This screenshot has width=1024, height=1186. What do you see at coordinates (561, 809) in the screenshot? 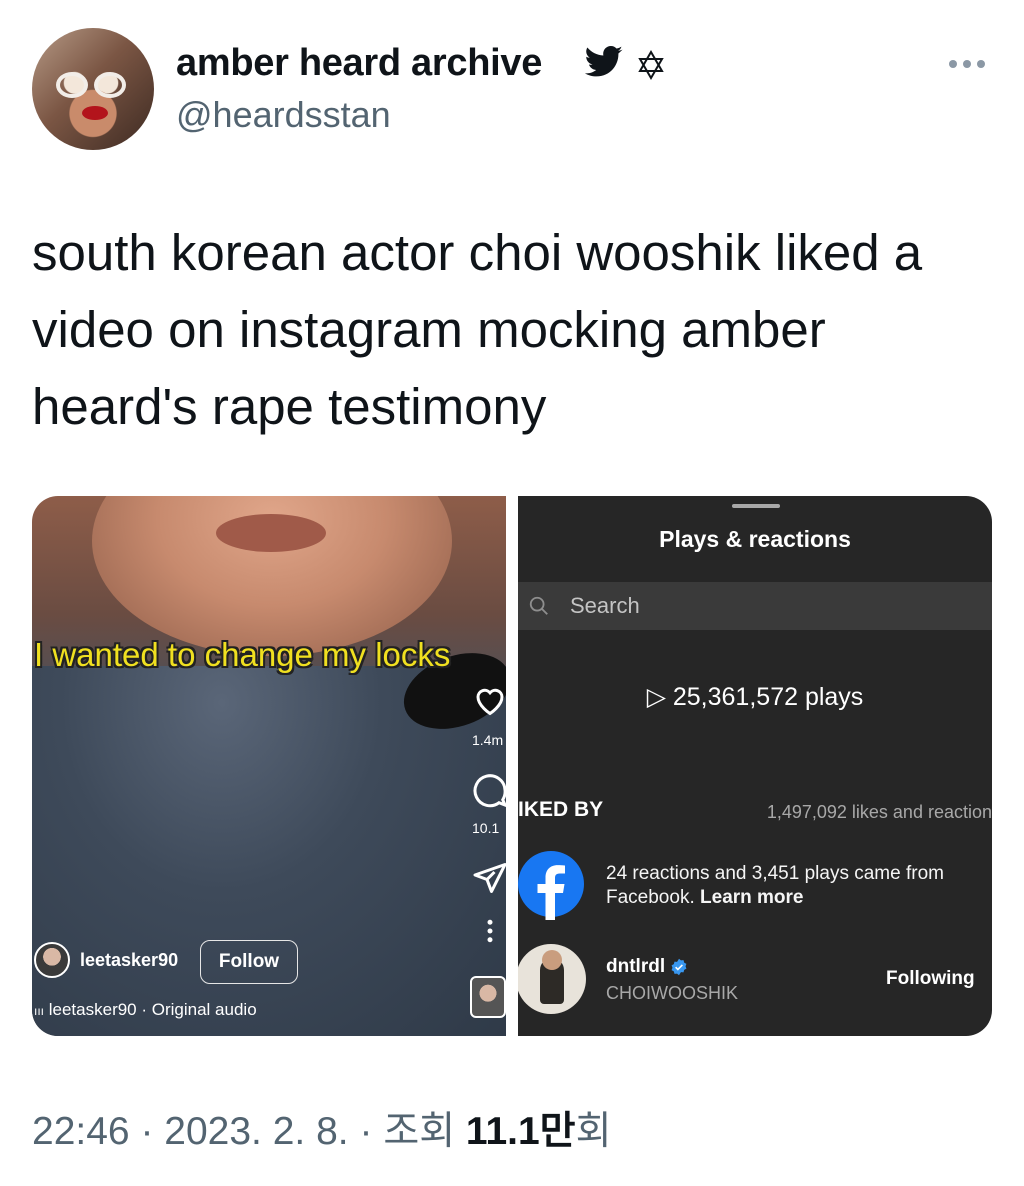
I see `liked-by-heading: IKED BY` at bounding box center [561, 809].